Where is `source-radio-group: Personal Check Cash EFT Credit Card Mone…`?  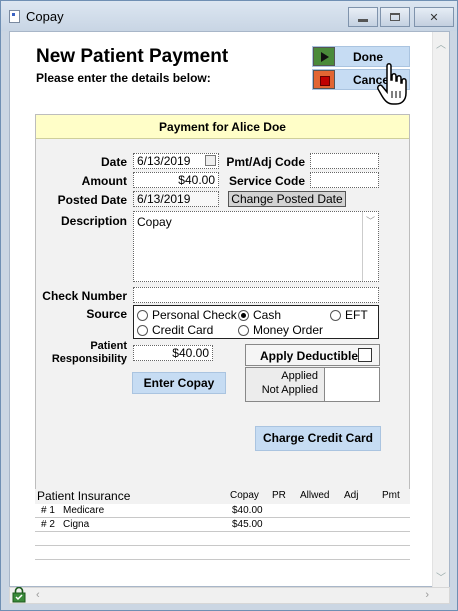 source-radio-group: Personal Check Cash EFT Credit Card Mone… is located at coordinates (256, 322).